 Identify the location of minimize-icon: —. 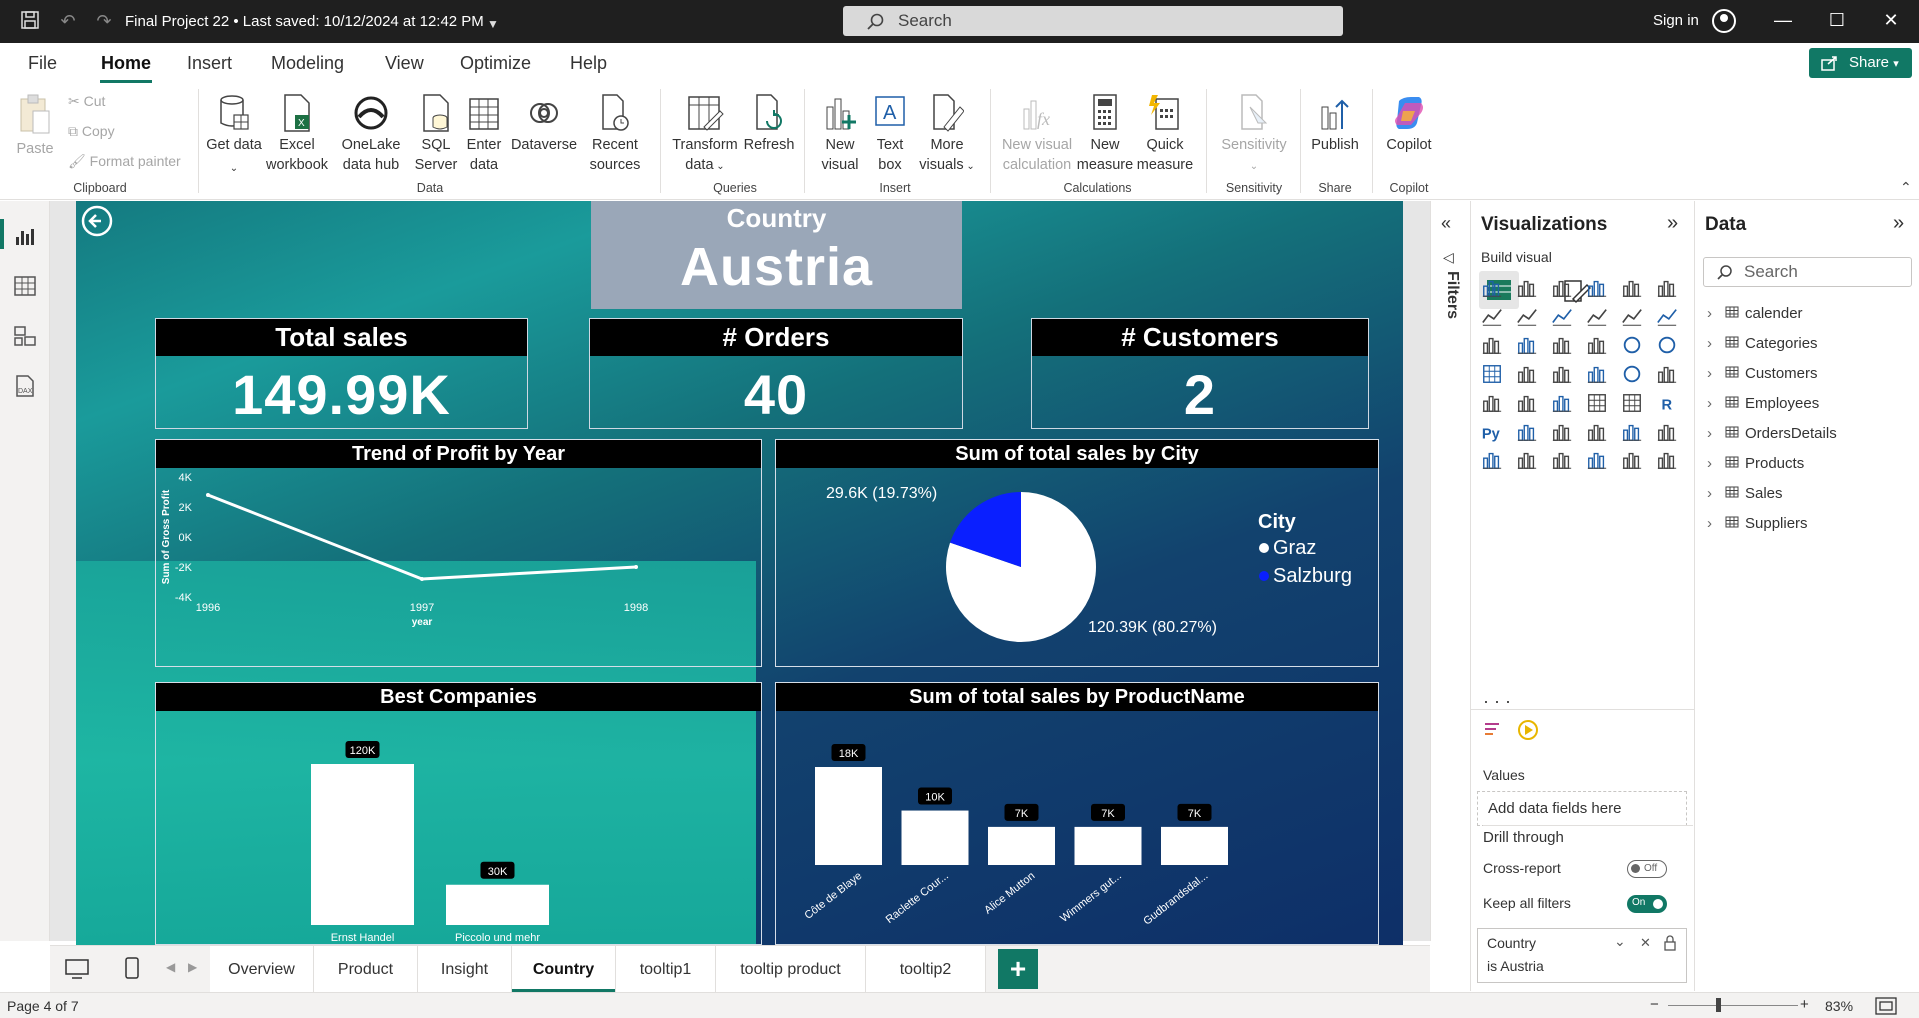
(1783, 20).